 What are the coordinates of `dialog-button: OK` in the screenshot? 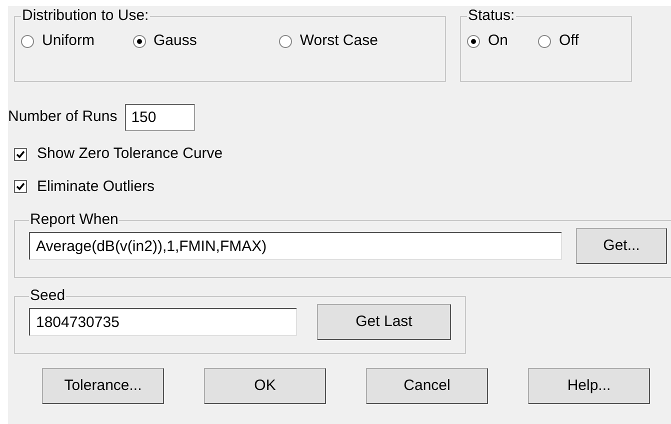 It's located at (265, 386).